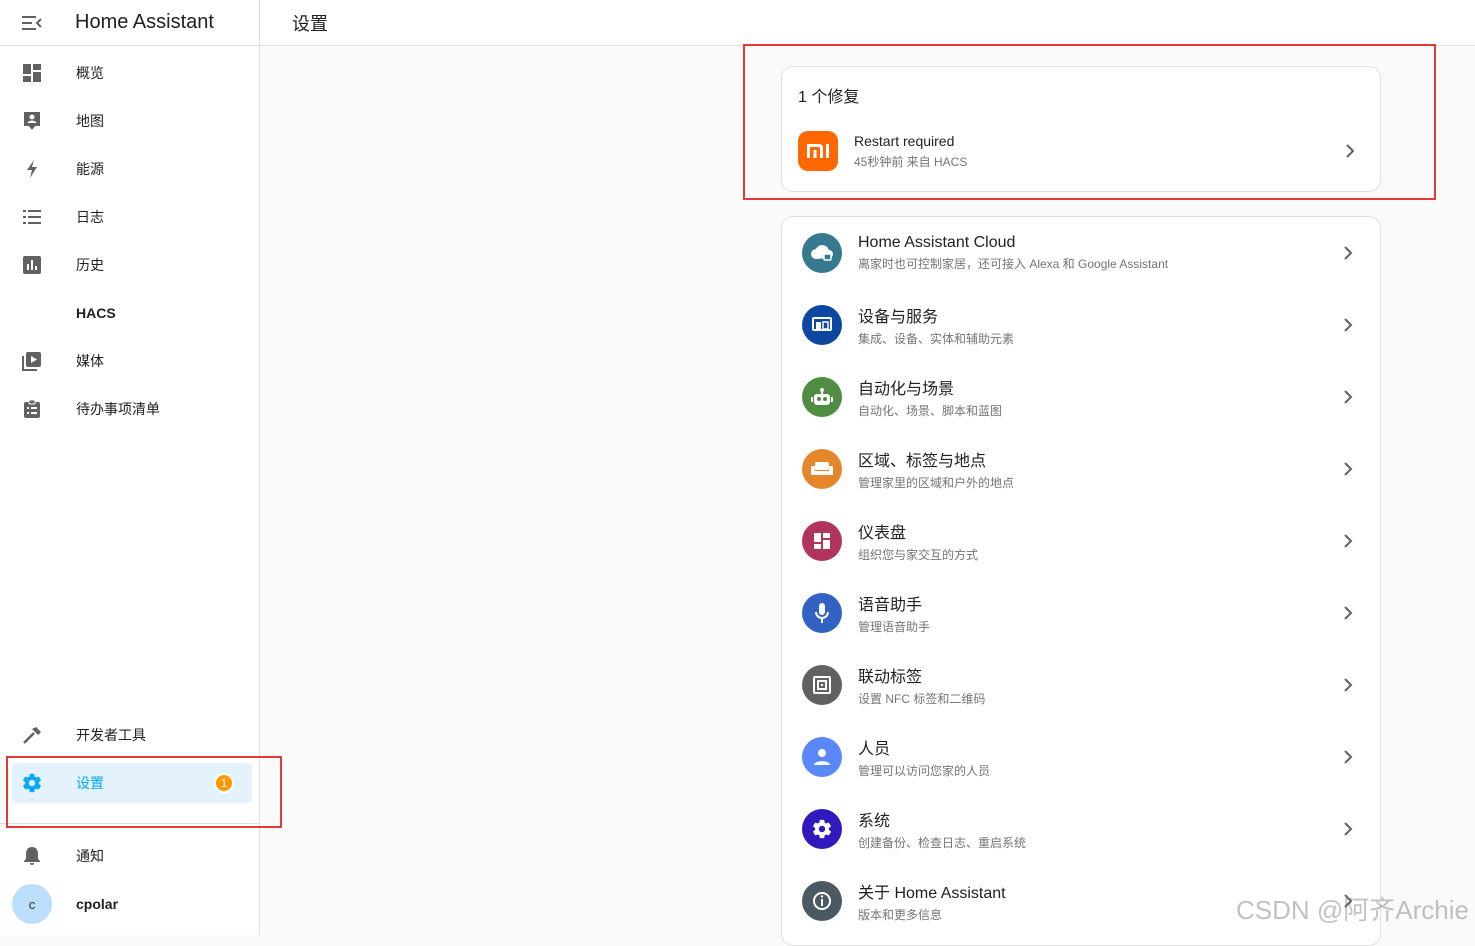 The height and width of the screenshot is (946, 1475). I want to click on settings-row-dashboards: 仪表盘组织您与家交互的方式, so click(1081, 541).